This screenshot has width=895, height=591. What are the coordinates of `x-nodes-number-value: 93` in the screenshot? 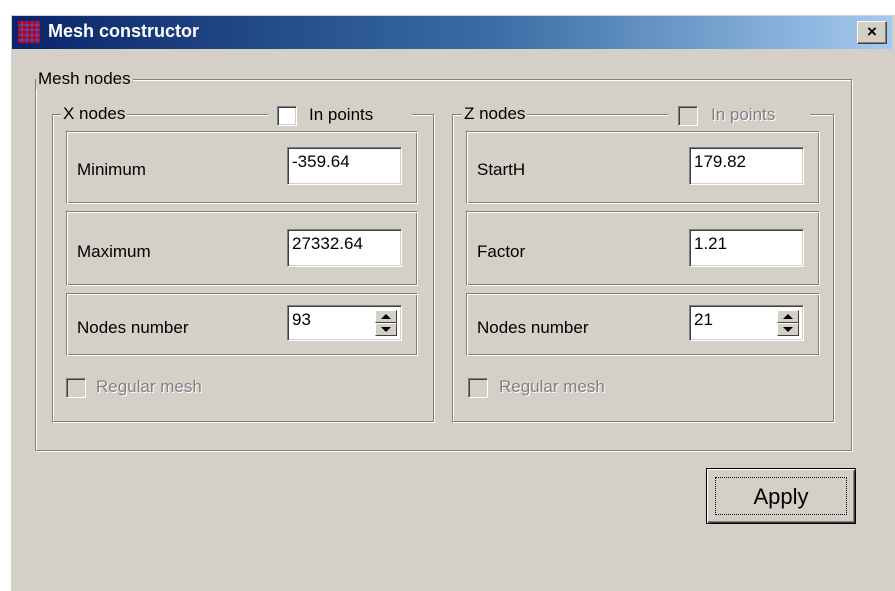 It's located at (301, 319).